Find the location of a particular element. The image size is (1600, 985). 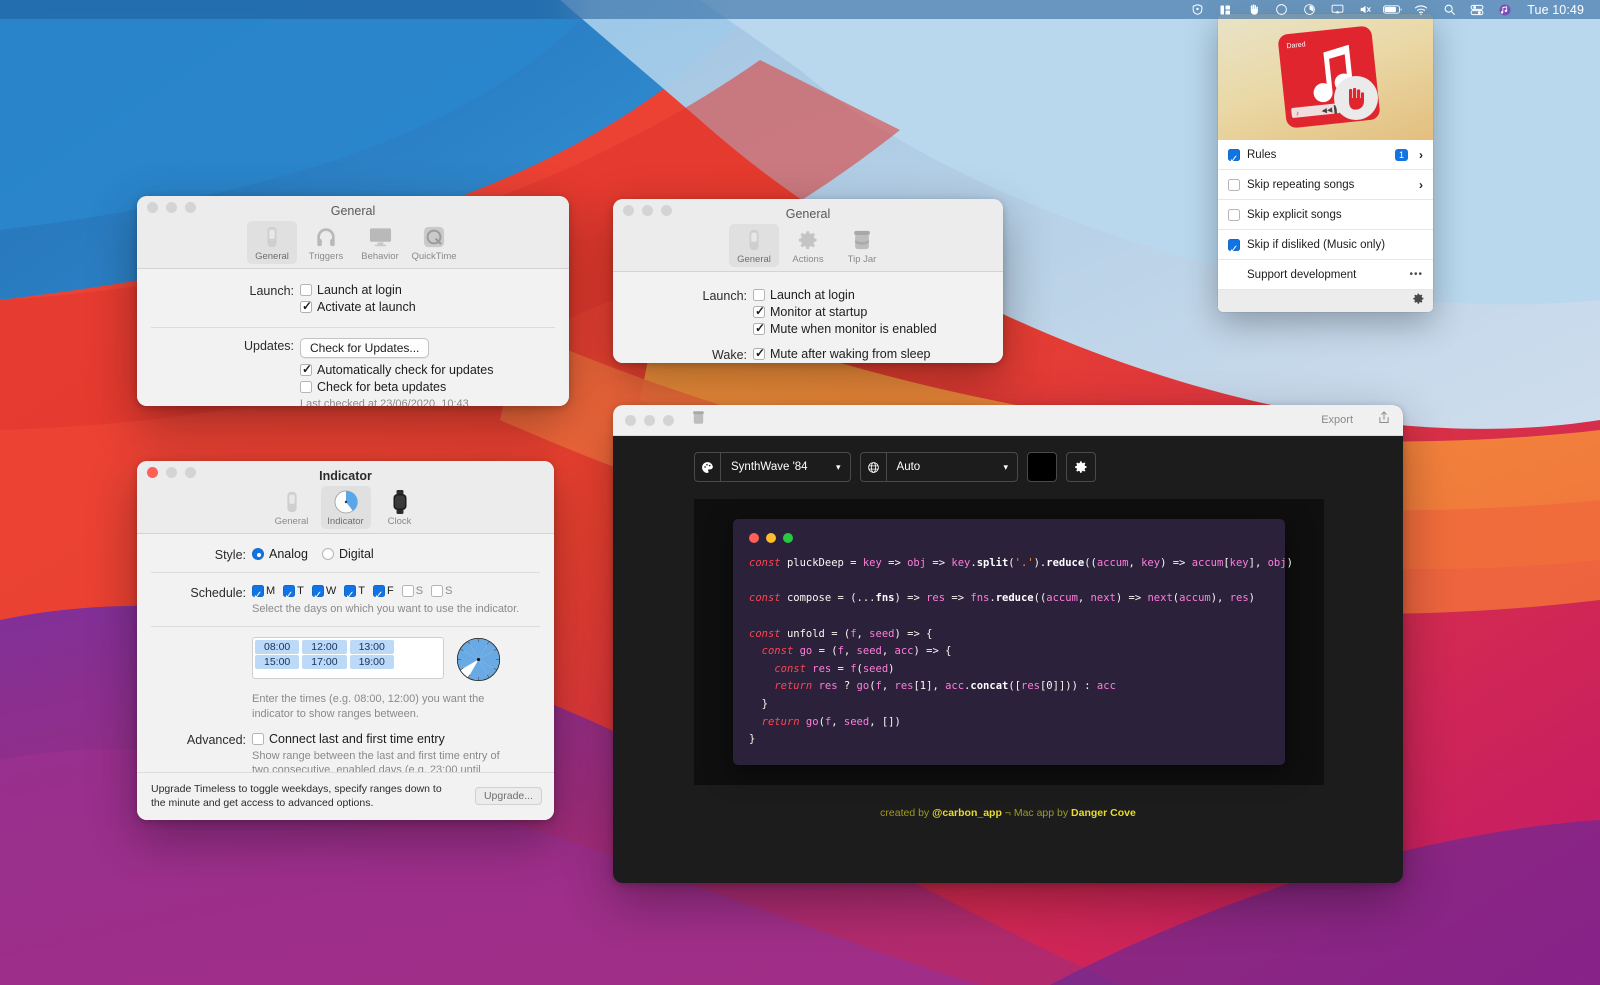

control-center-icon is located at coordinates (1477, 9).